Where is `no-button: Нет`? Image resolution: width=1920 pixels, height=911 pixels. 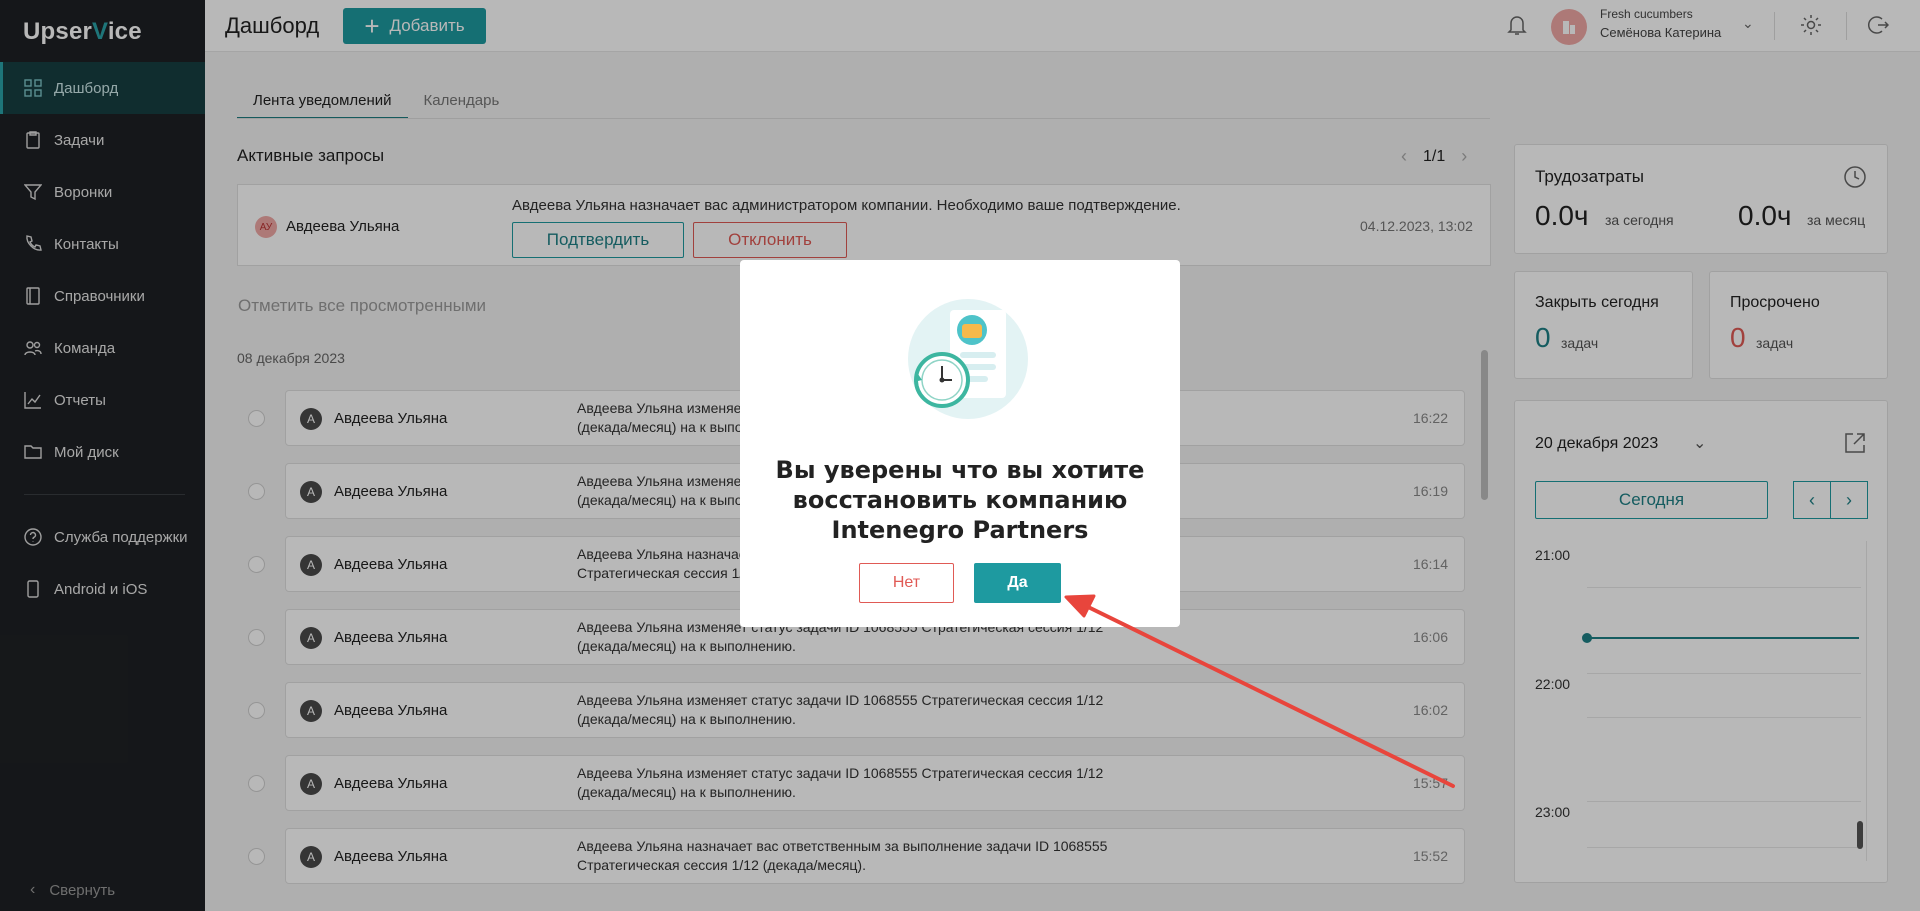 no-button: Нет is located at coordinates (906, 583).